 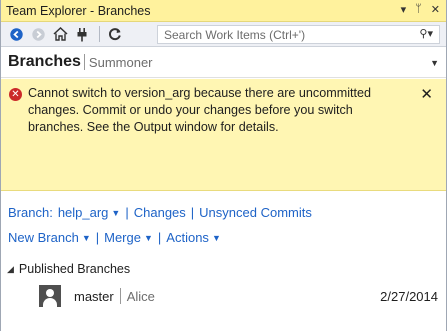 What do you see at coordinates (120, 296) in the screenshot?
I see `branch-separator` at bounding box center [120, 296].